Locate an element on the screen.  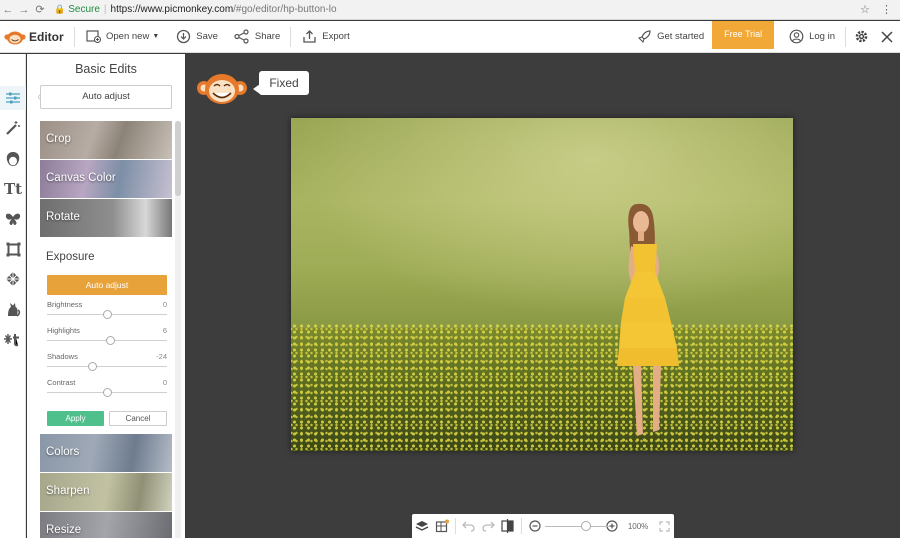
crop-frame-button is located at coordinates (442, 526).